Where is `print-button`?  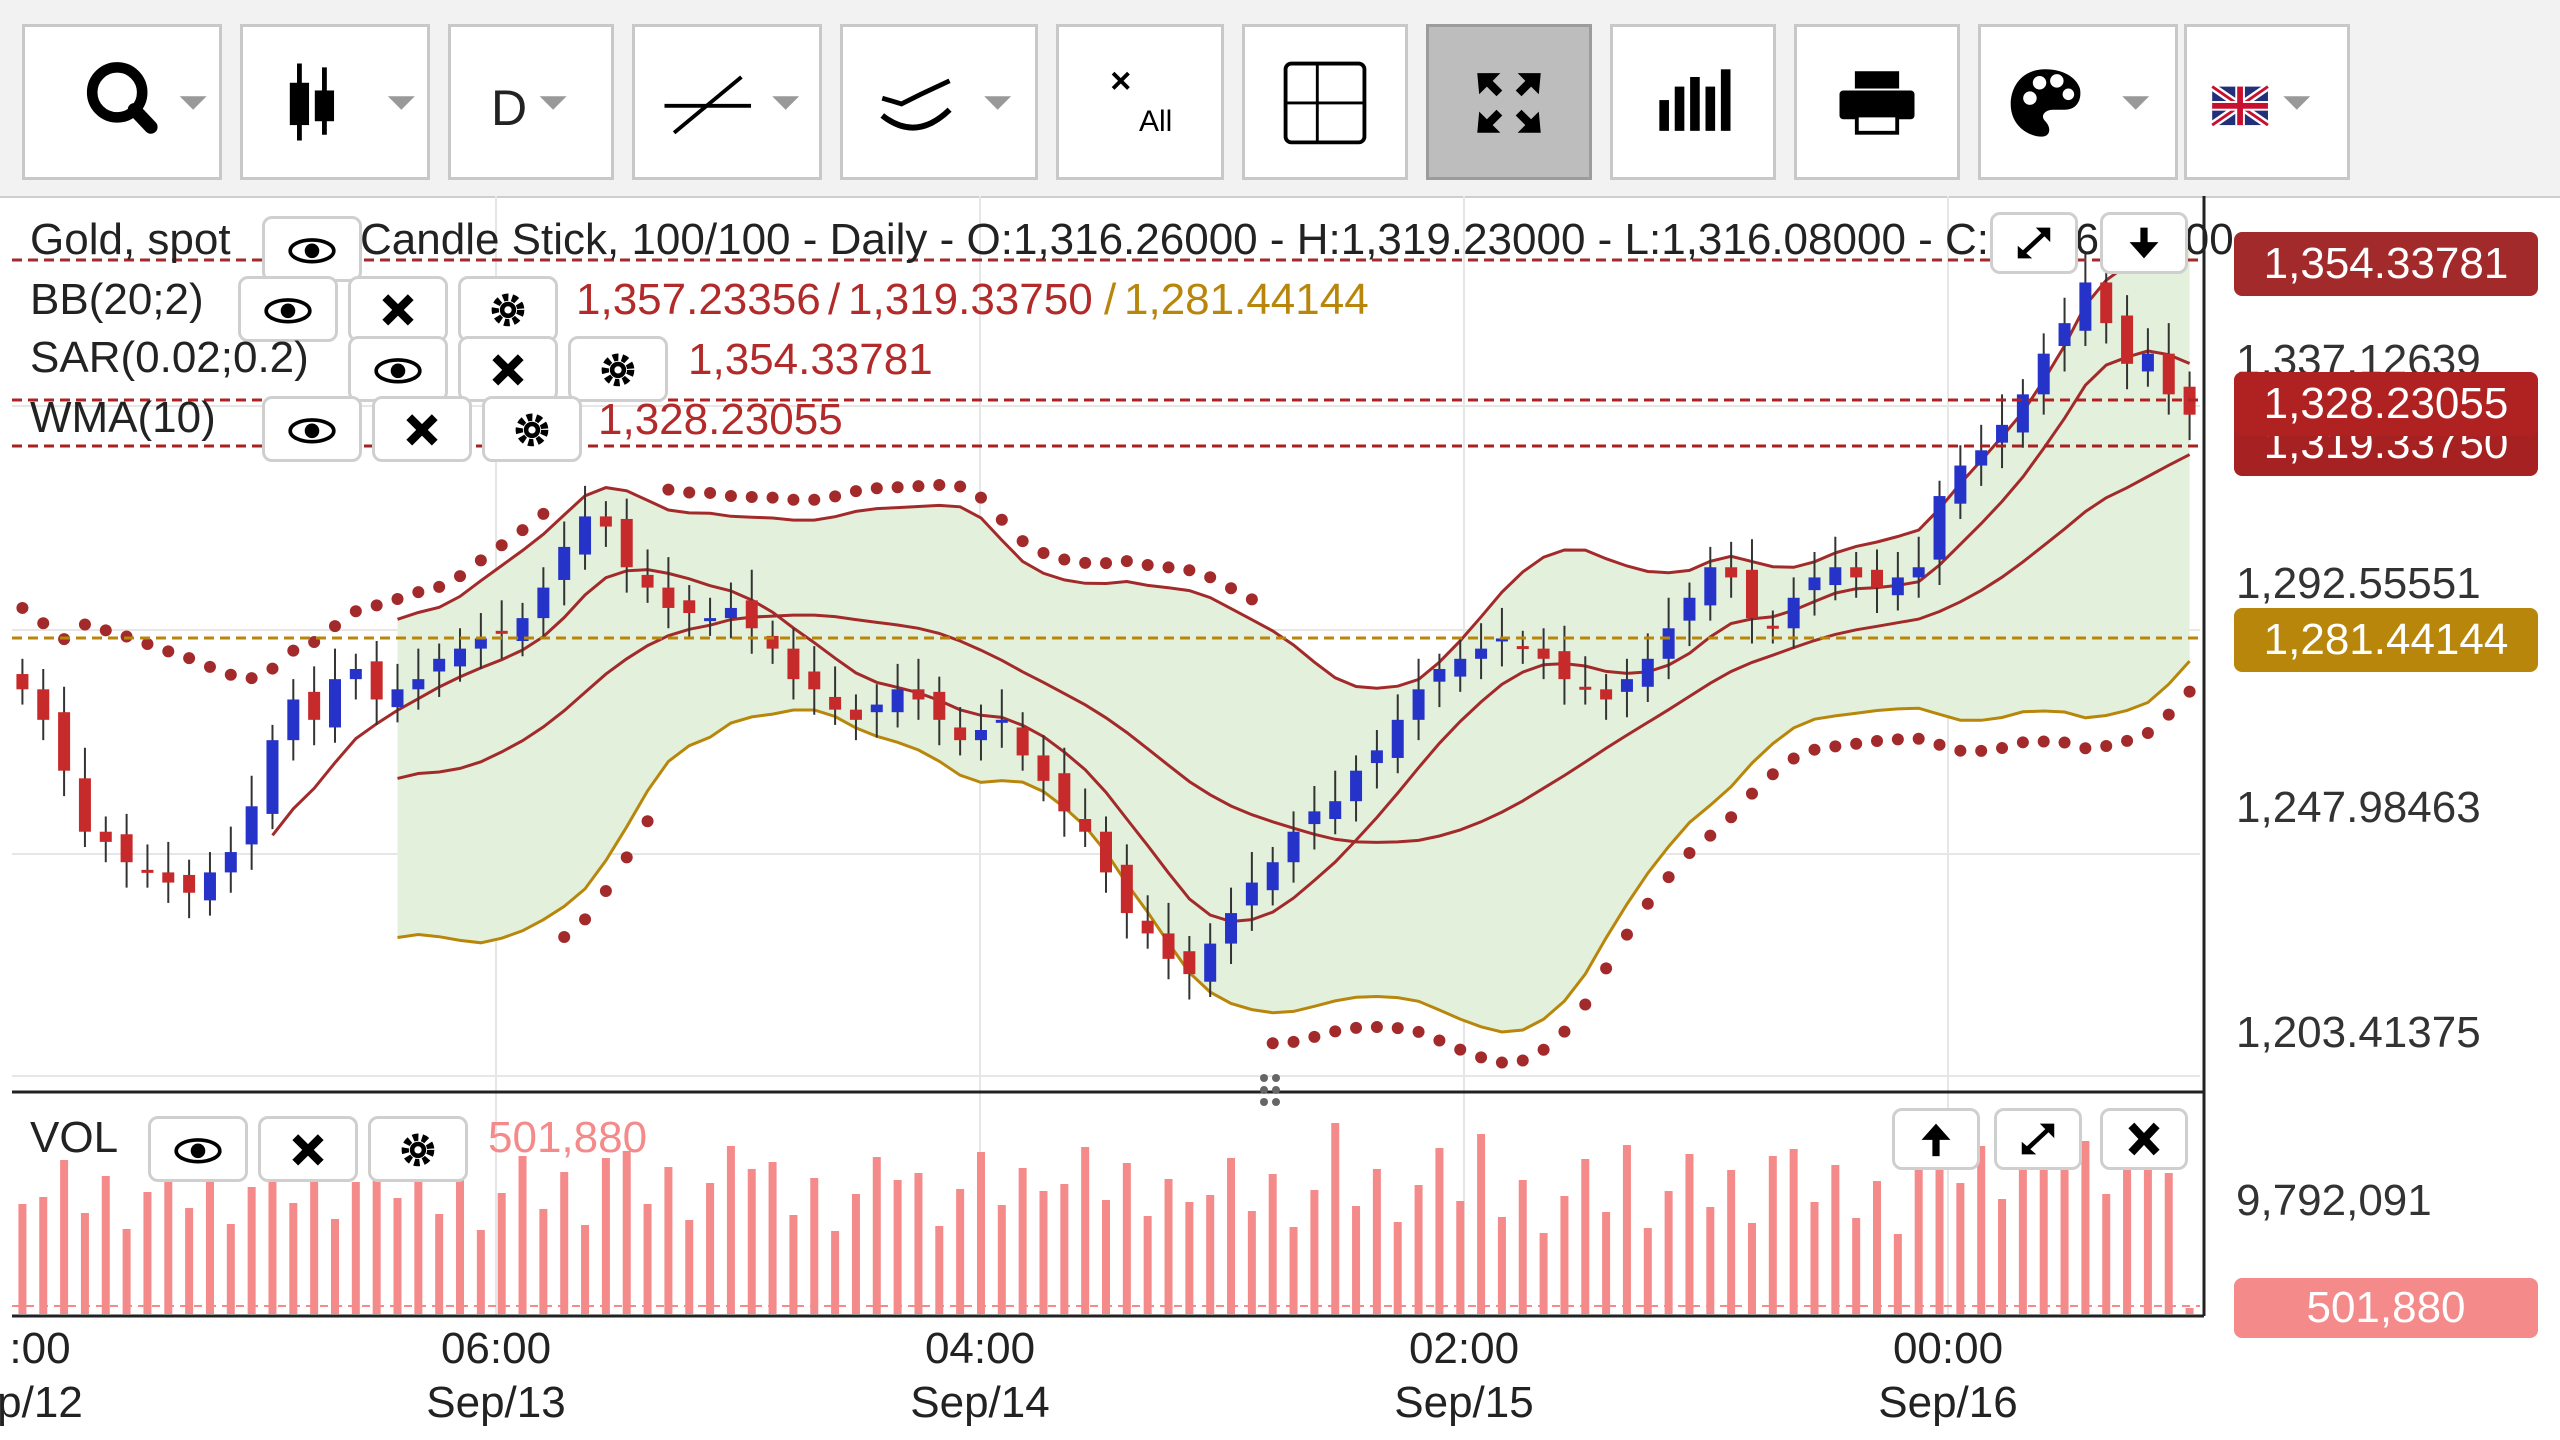
print-button is located at coordinates (1877, 102).